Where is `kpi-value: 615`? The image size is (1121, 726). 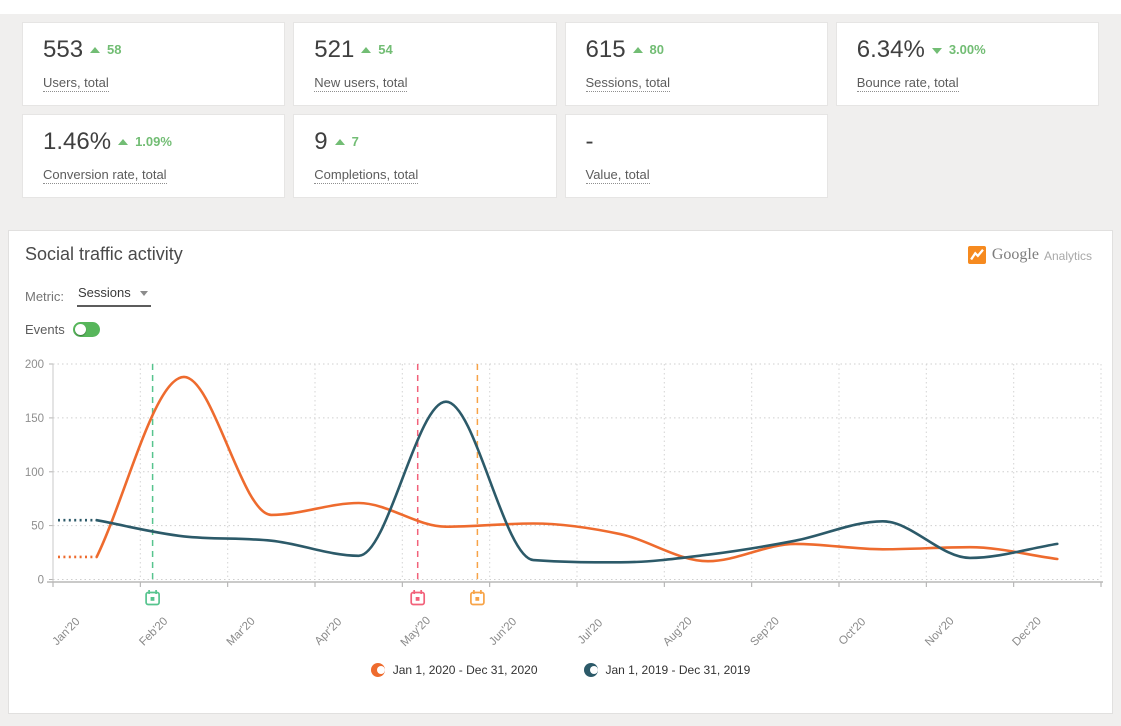
kpi-value: 615 is located at coordinates (605, 49).